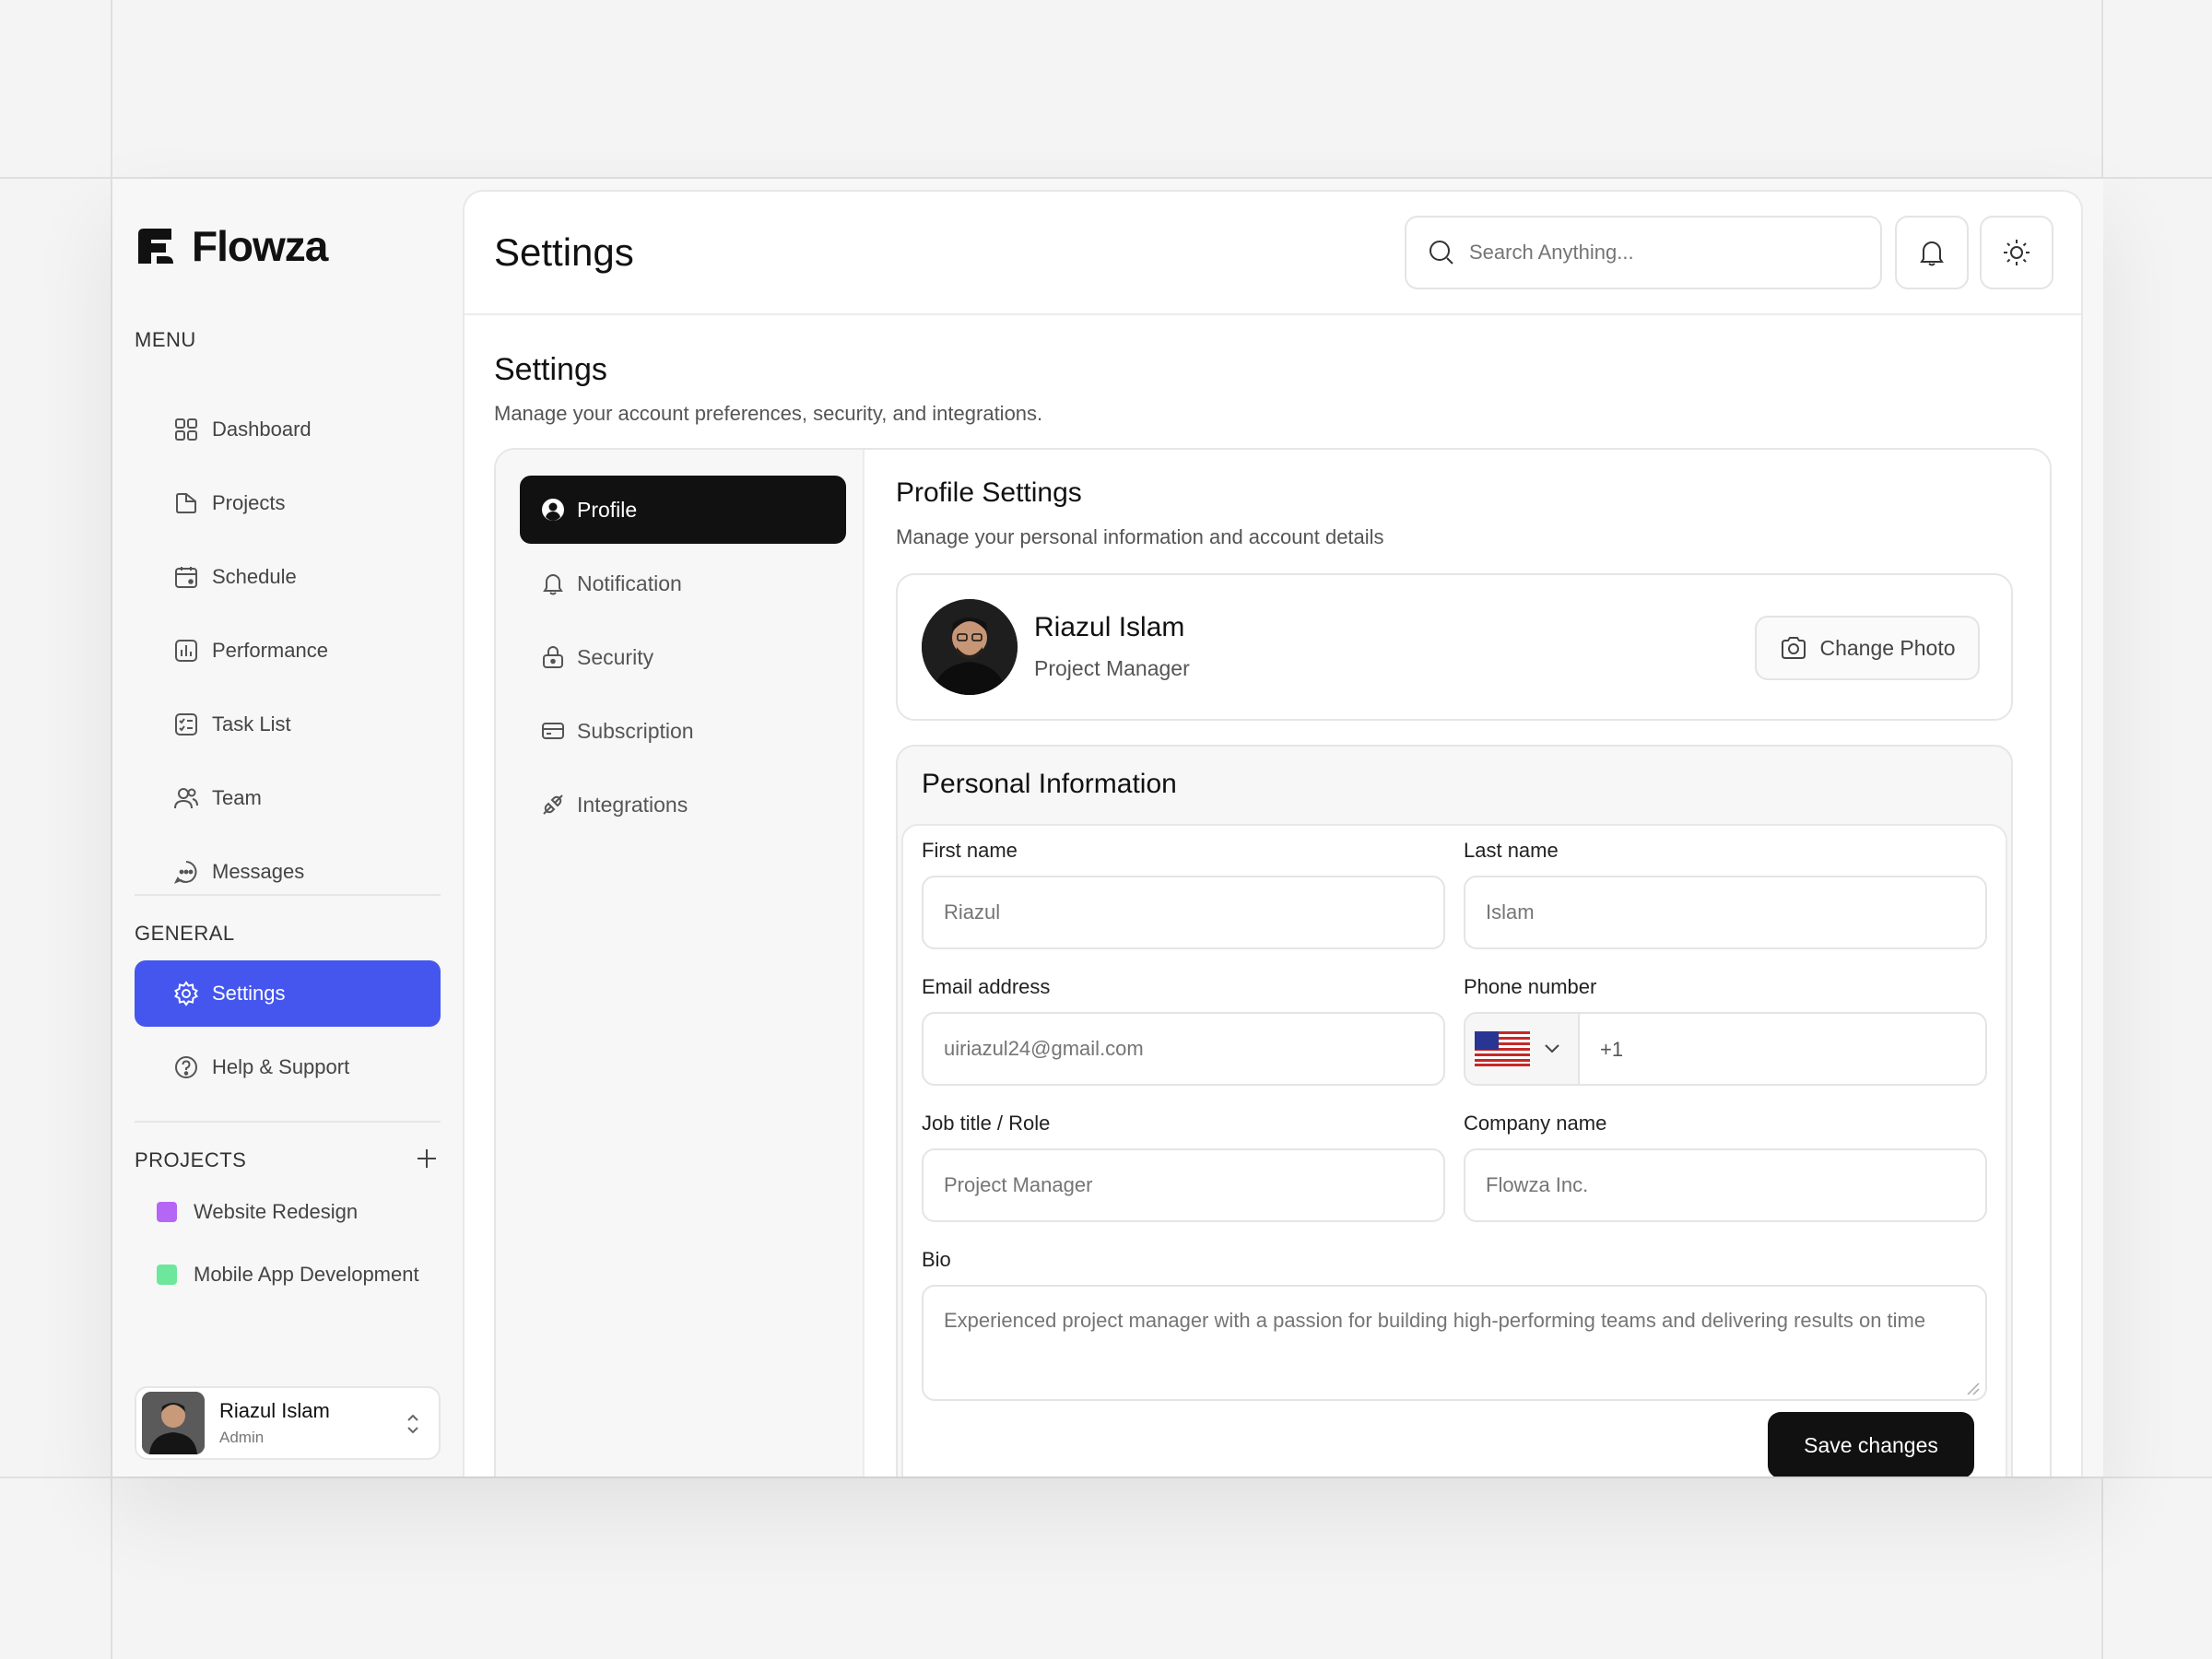 The image size is (2212, 1659). I want to click on change-photo-label: Change Photo, so click(1887, 647).